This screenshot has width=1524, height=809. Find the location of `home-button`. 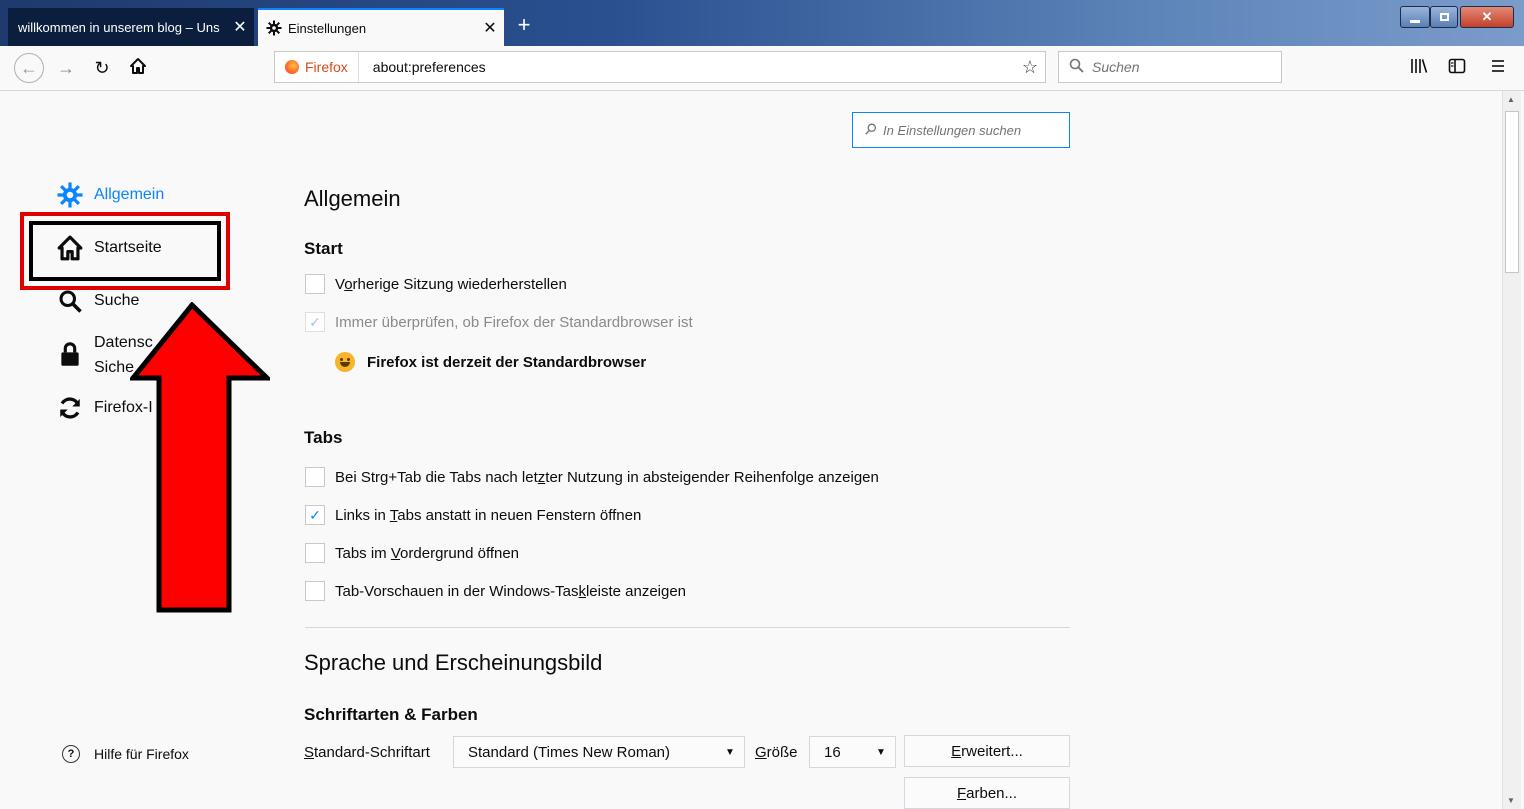

home-button is located at coordinates (138, 68).